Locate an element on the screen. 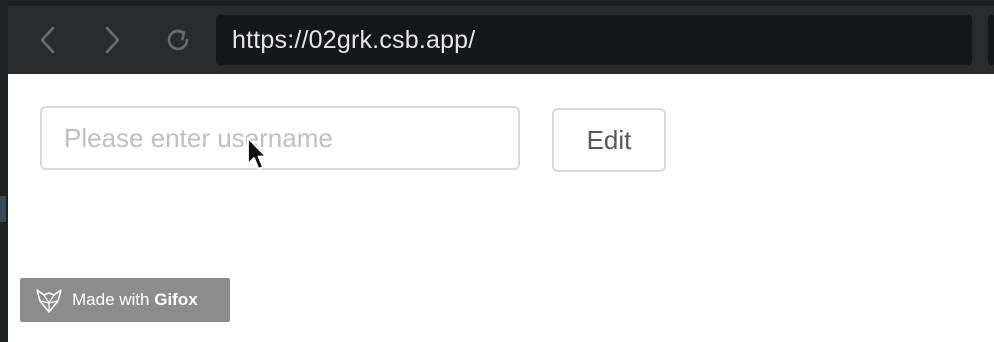 The height and width of the screenshot is (342, 994). reload-icon is located at coordinates (178, 40).